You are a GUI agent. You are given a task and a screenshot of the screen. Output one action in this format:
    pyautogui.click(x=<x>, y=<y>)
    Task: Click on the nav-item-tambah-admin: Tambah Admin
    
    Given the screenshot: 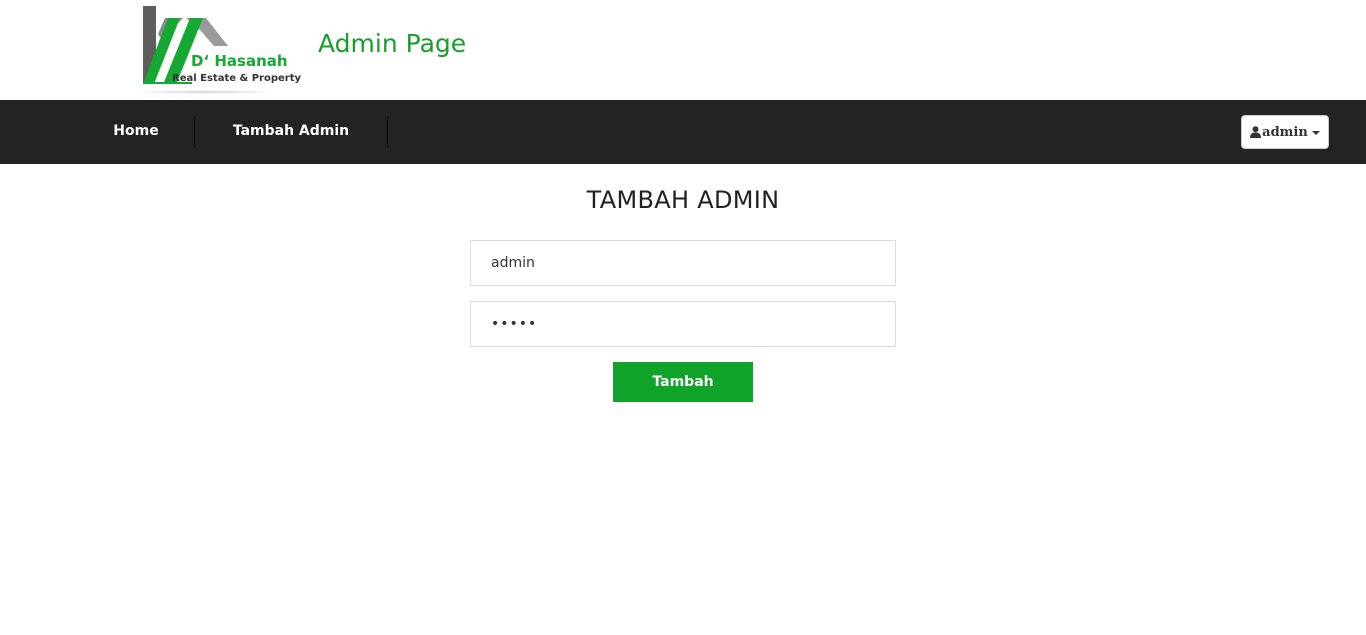 What is the action you would take?
    pyautogui.click(x=291, y=132)
    